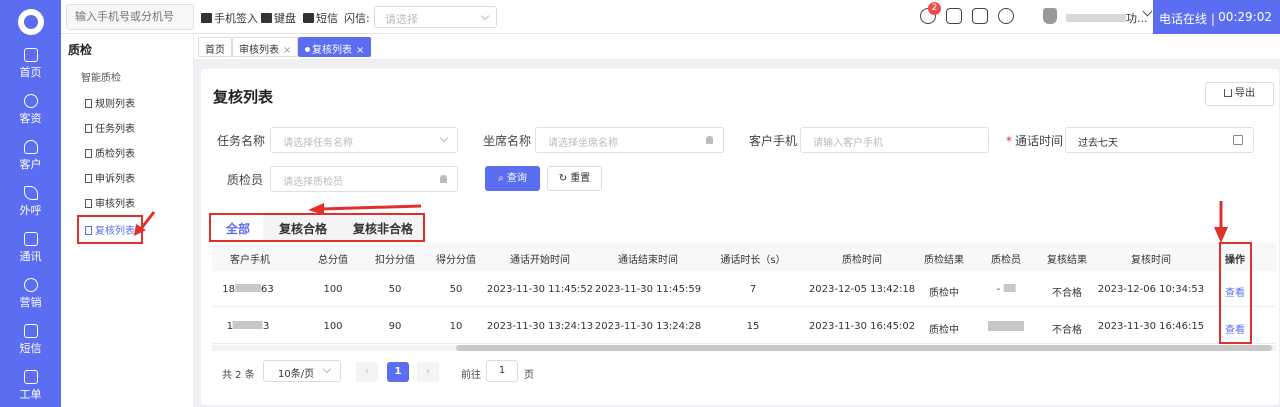 This screenshot has width=1280, height=407. What do you see at coordinates (648, 289) in the screenshot?
I see `cell-end-time: 2023-11-30 11:45:59` at bounding box center [648, 289].